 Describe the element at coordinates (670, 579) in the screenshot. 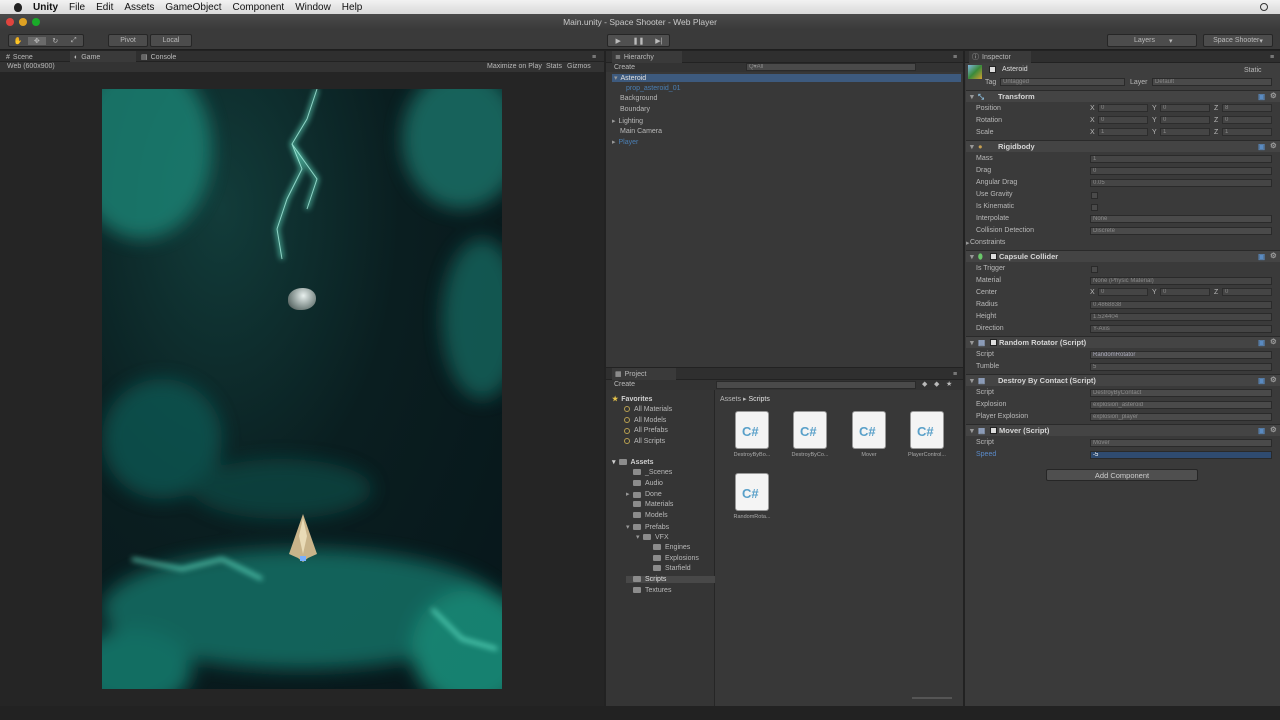

I see `folder-item: Scripts` at that location.